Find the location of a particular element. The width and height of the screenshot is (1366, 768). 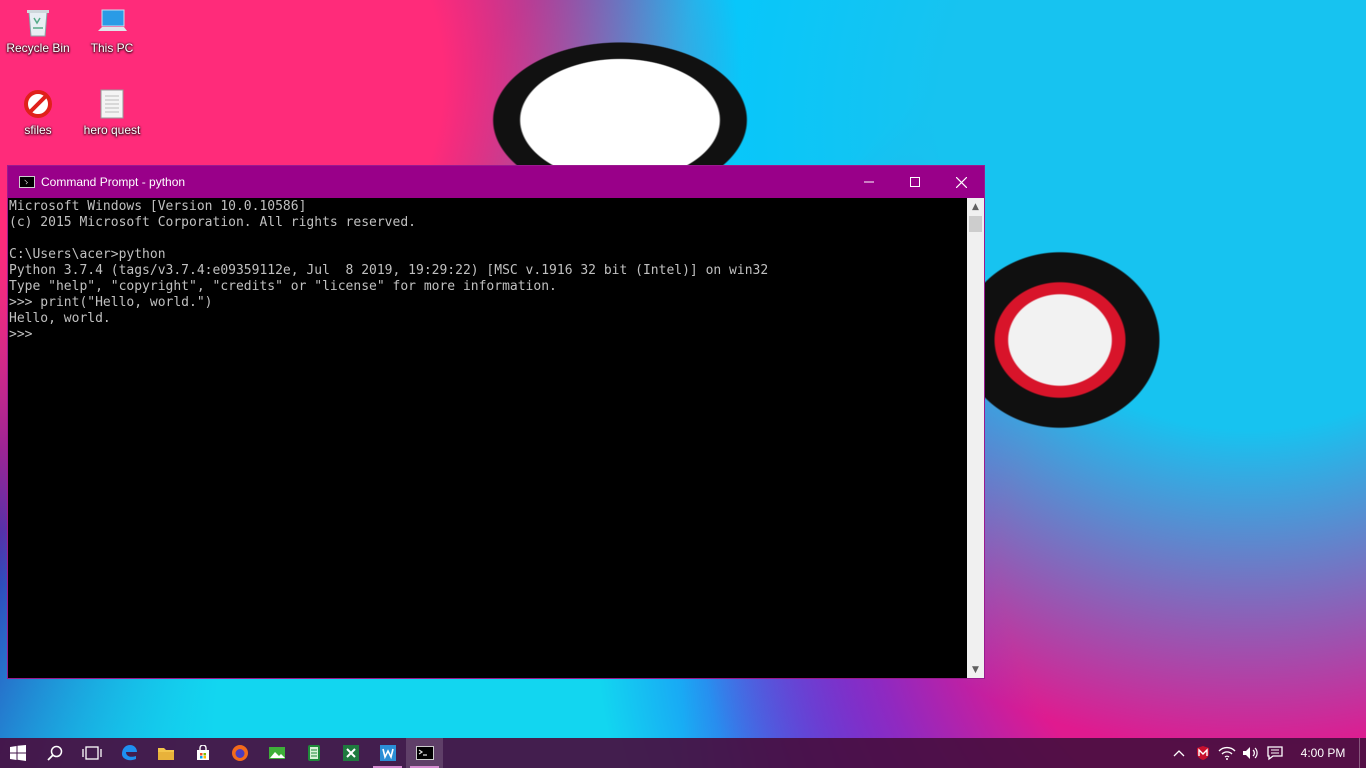

volume-icon is located at coordinates (1250, 753).